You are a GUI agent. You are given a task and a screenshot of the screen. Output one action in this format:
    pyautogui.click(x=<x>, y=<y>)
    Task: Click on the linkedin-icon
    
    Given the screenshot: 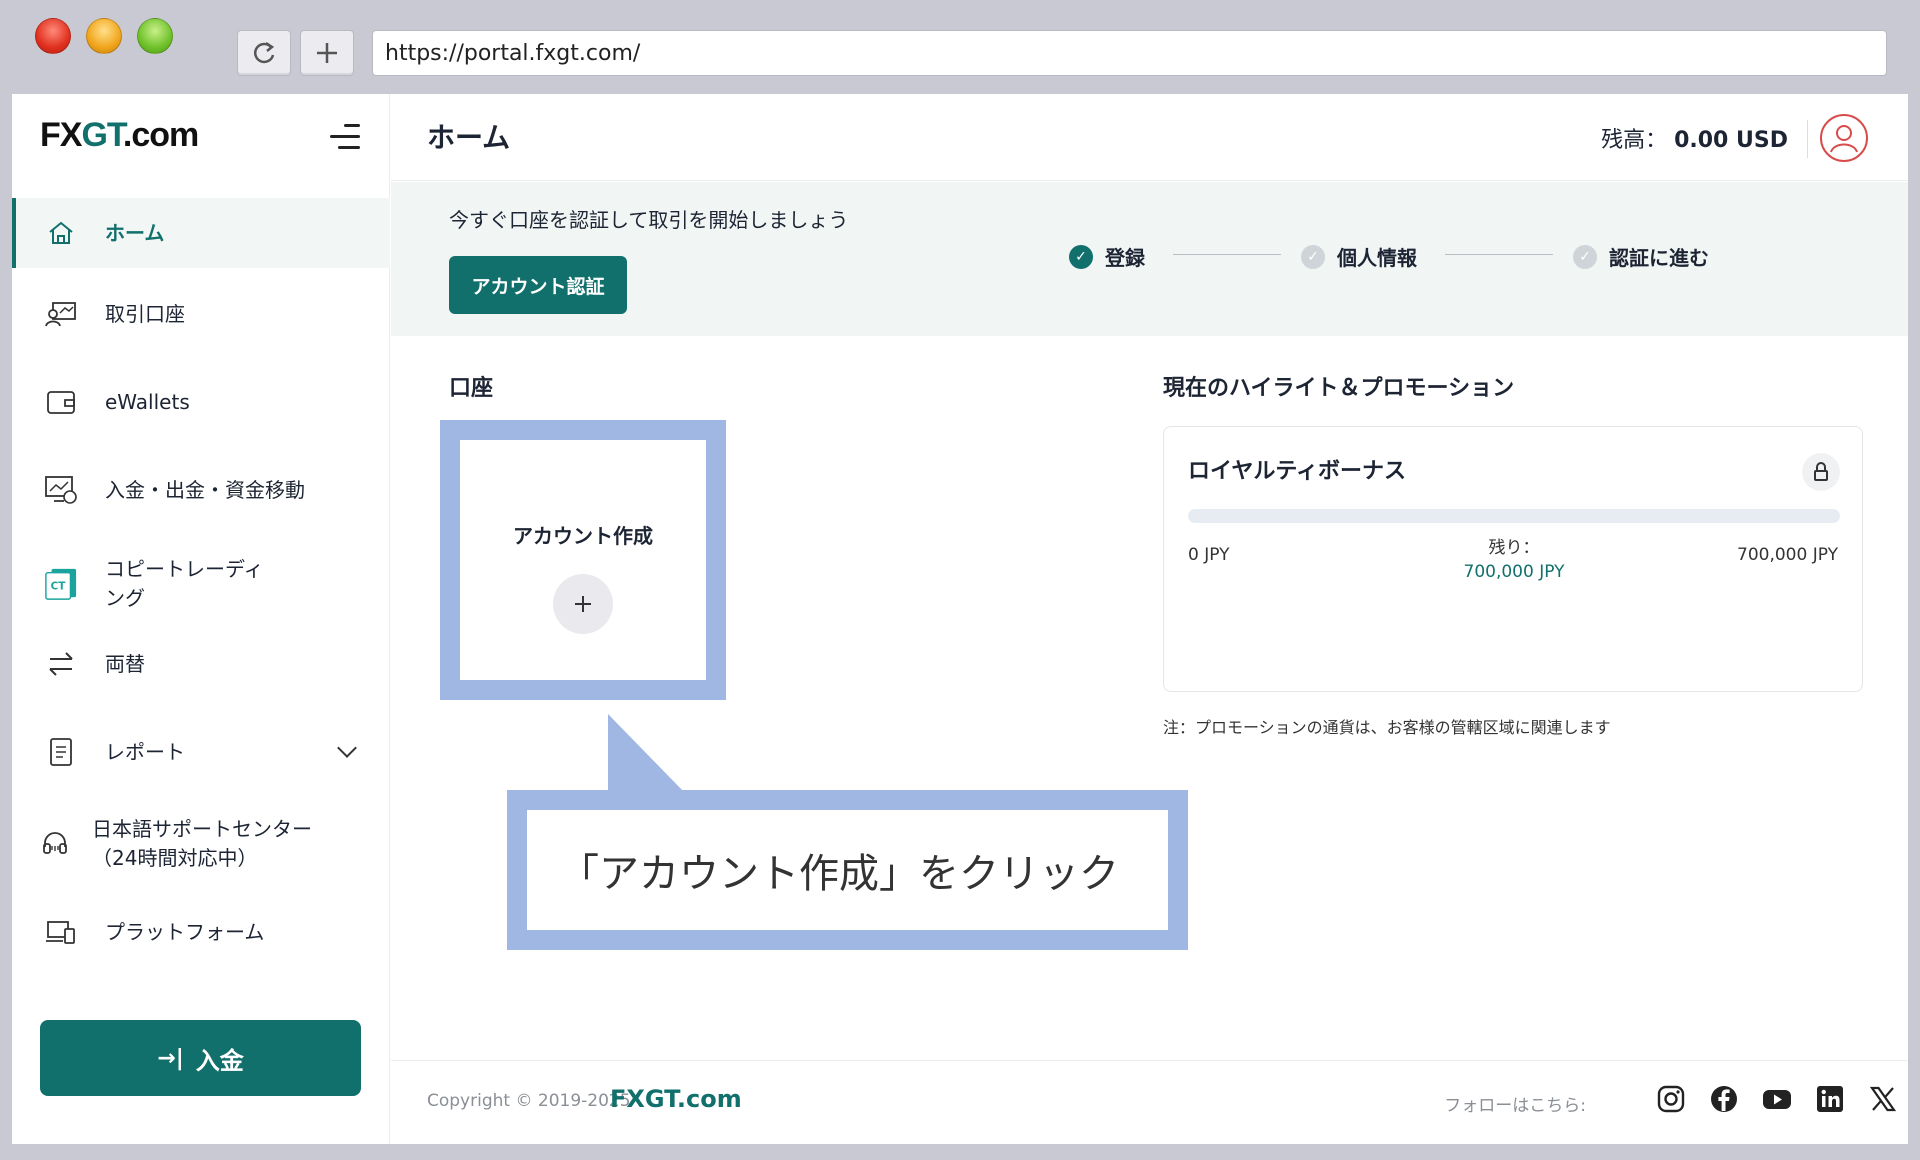 What is the action you would take?
    pyautogui.click(x=1830, y=1099)
    